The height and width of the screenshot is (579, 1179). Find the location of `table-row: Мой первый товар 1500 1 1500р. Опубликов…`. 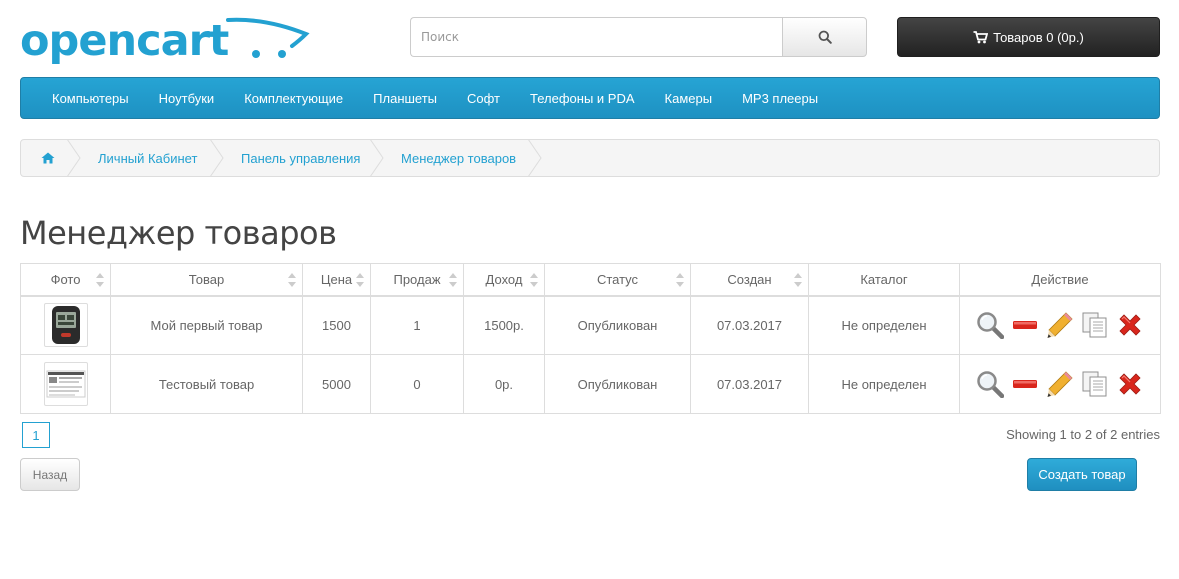

table-row: Мой первый товар 1500 1 1500р. Опубликов… is located at coordinates (590, 325).